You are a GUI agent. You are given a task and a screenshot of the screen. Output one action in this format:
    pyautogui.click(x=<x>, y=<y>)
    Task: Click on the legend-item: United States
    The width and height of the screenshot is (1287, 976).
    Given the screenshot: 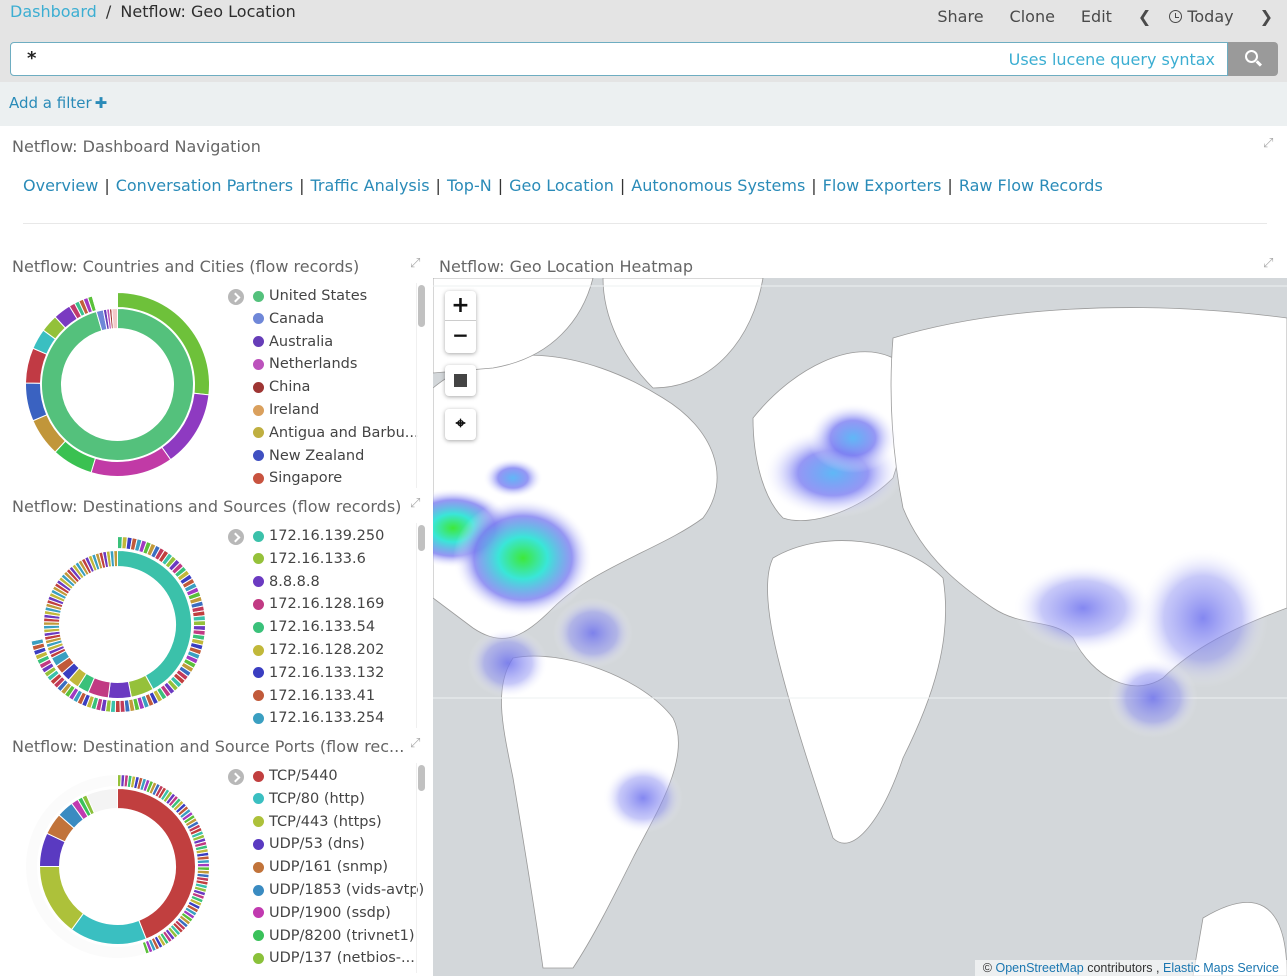 What is the action you would take?
    pyautogui.click(x=310, y=296)
    